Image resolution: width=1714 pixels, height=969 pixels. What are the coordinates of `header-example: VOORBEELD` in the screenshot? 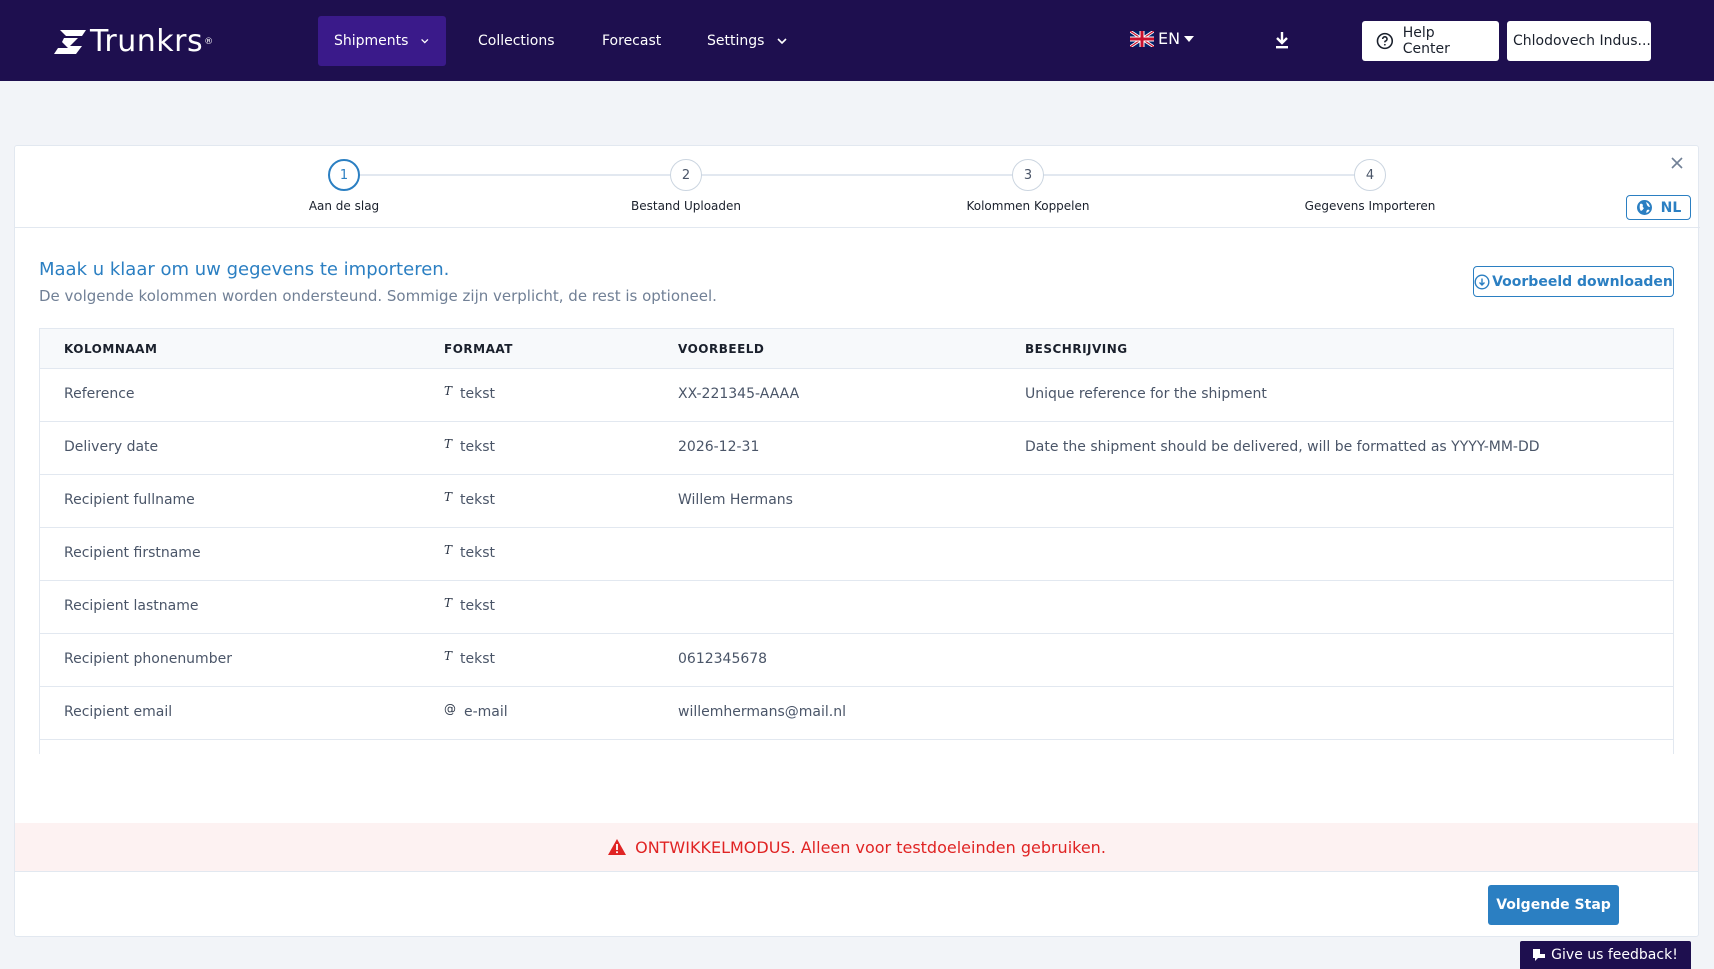 It's located at (721, 349).